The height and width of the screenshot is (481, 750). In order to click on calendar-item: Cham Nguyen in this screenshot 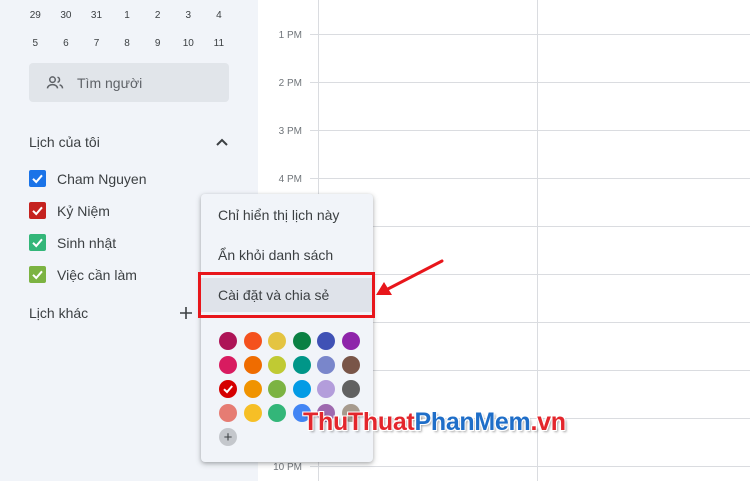, I will do `click(88, 178)`.